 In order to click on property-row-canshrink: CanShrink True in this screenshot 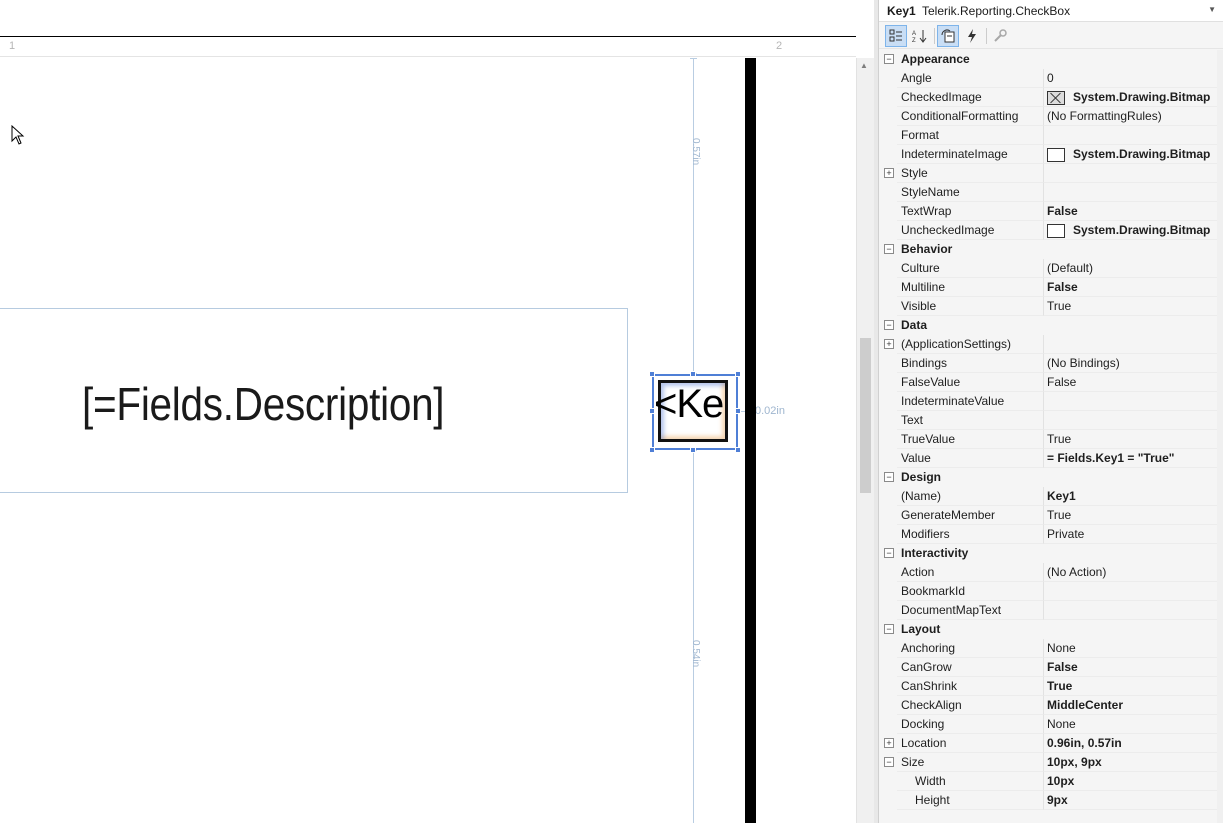, I will do `click(1051, 686)`.